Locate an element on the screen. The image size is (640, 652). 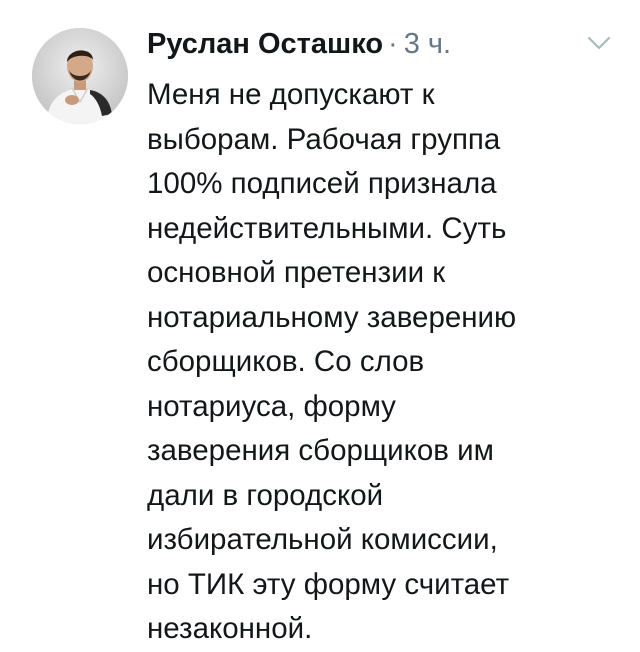
tweet-text-line: дали в городской is located at coordinates (265, 495).